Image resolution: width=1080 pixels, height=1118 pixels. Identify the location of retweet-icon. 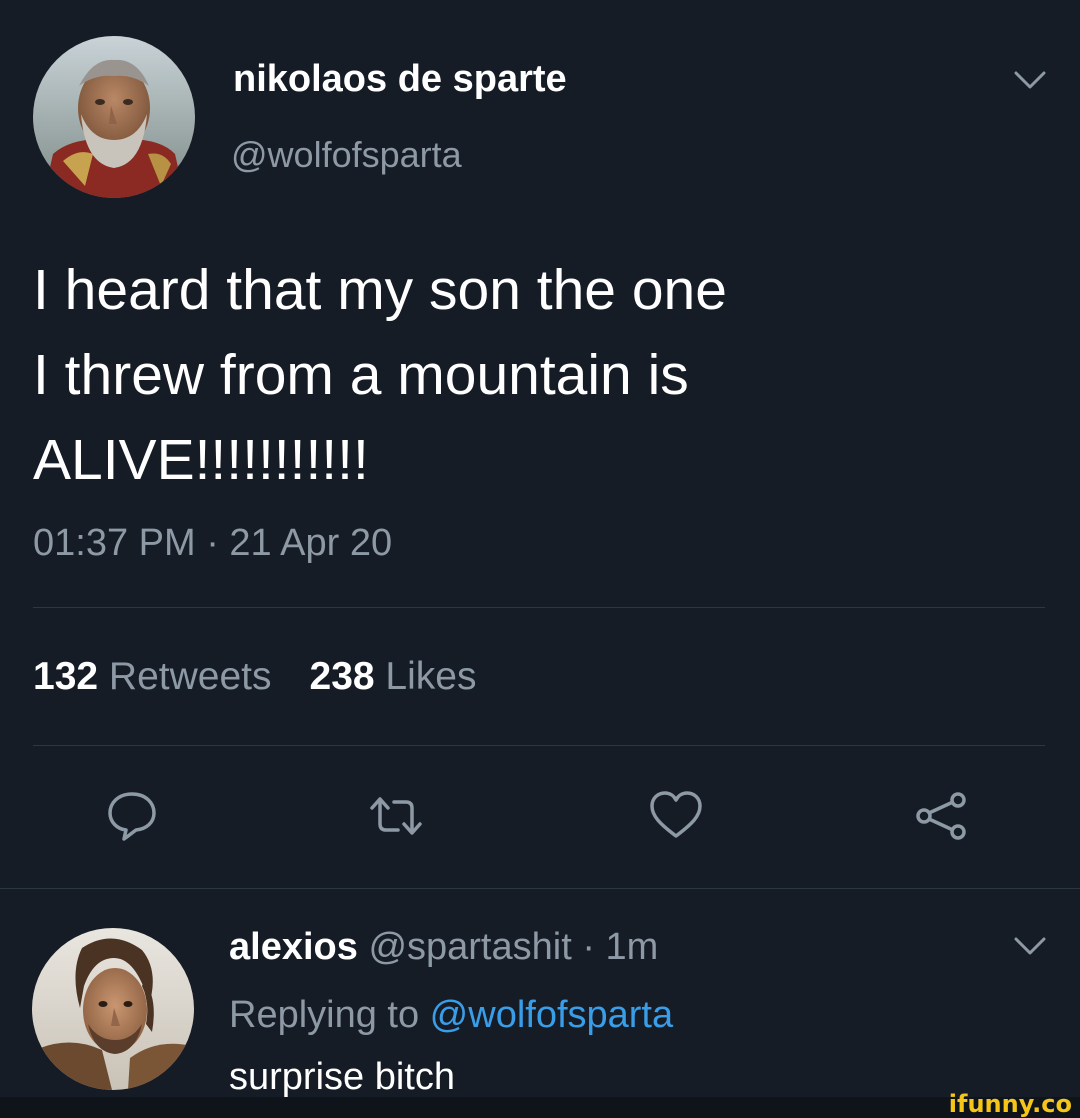
(396, 816).